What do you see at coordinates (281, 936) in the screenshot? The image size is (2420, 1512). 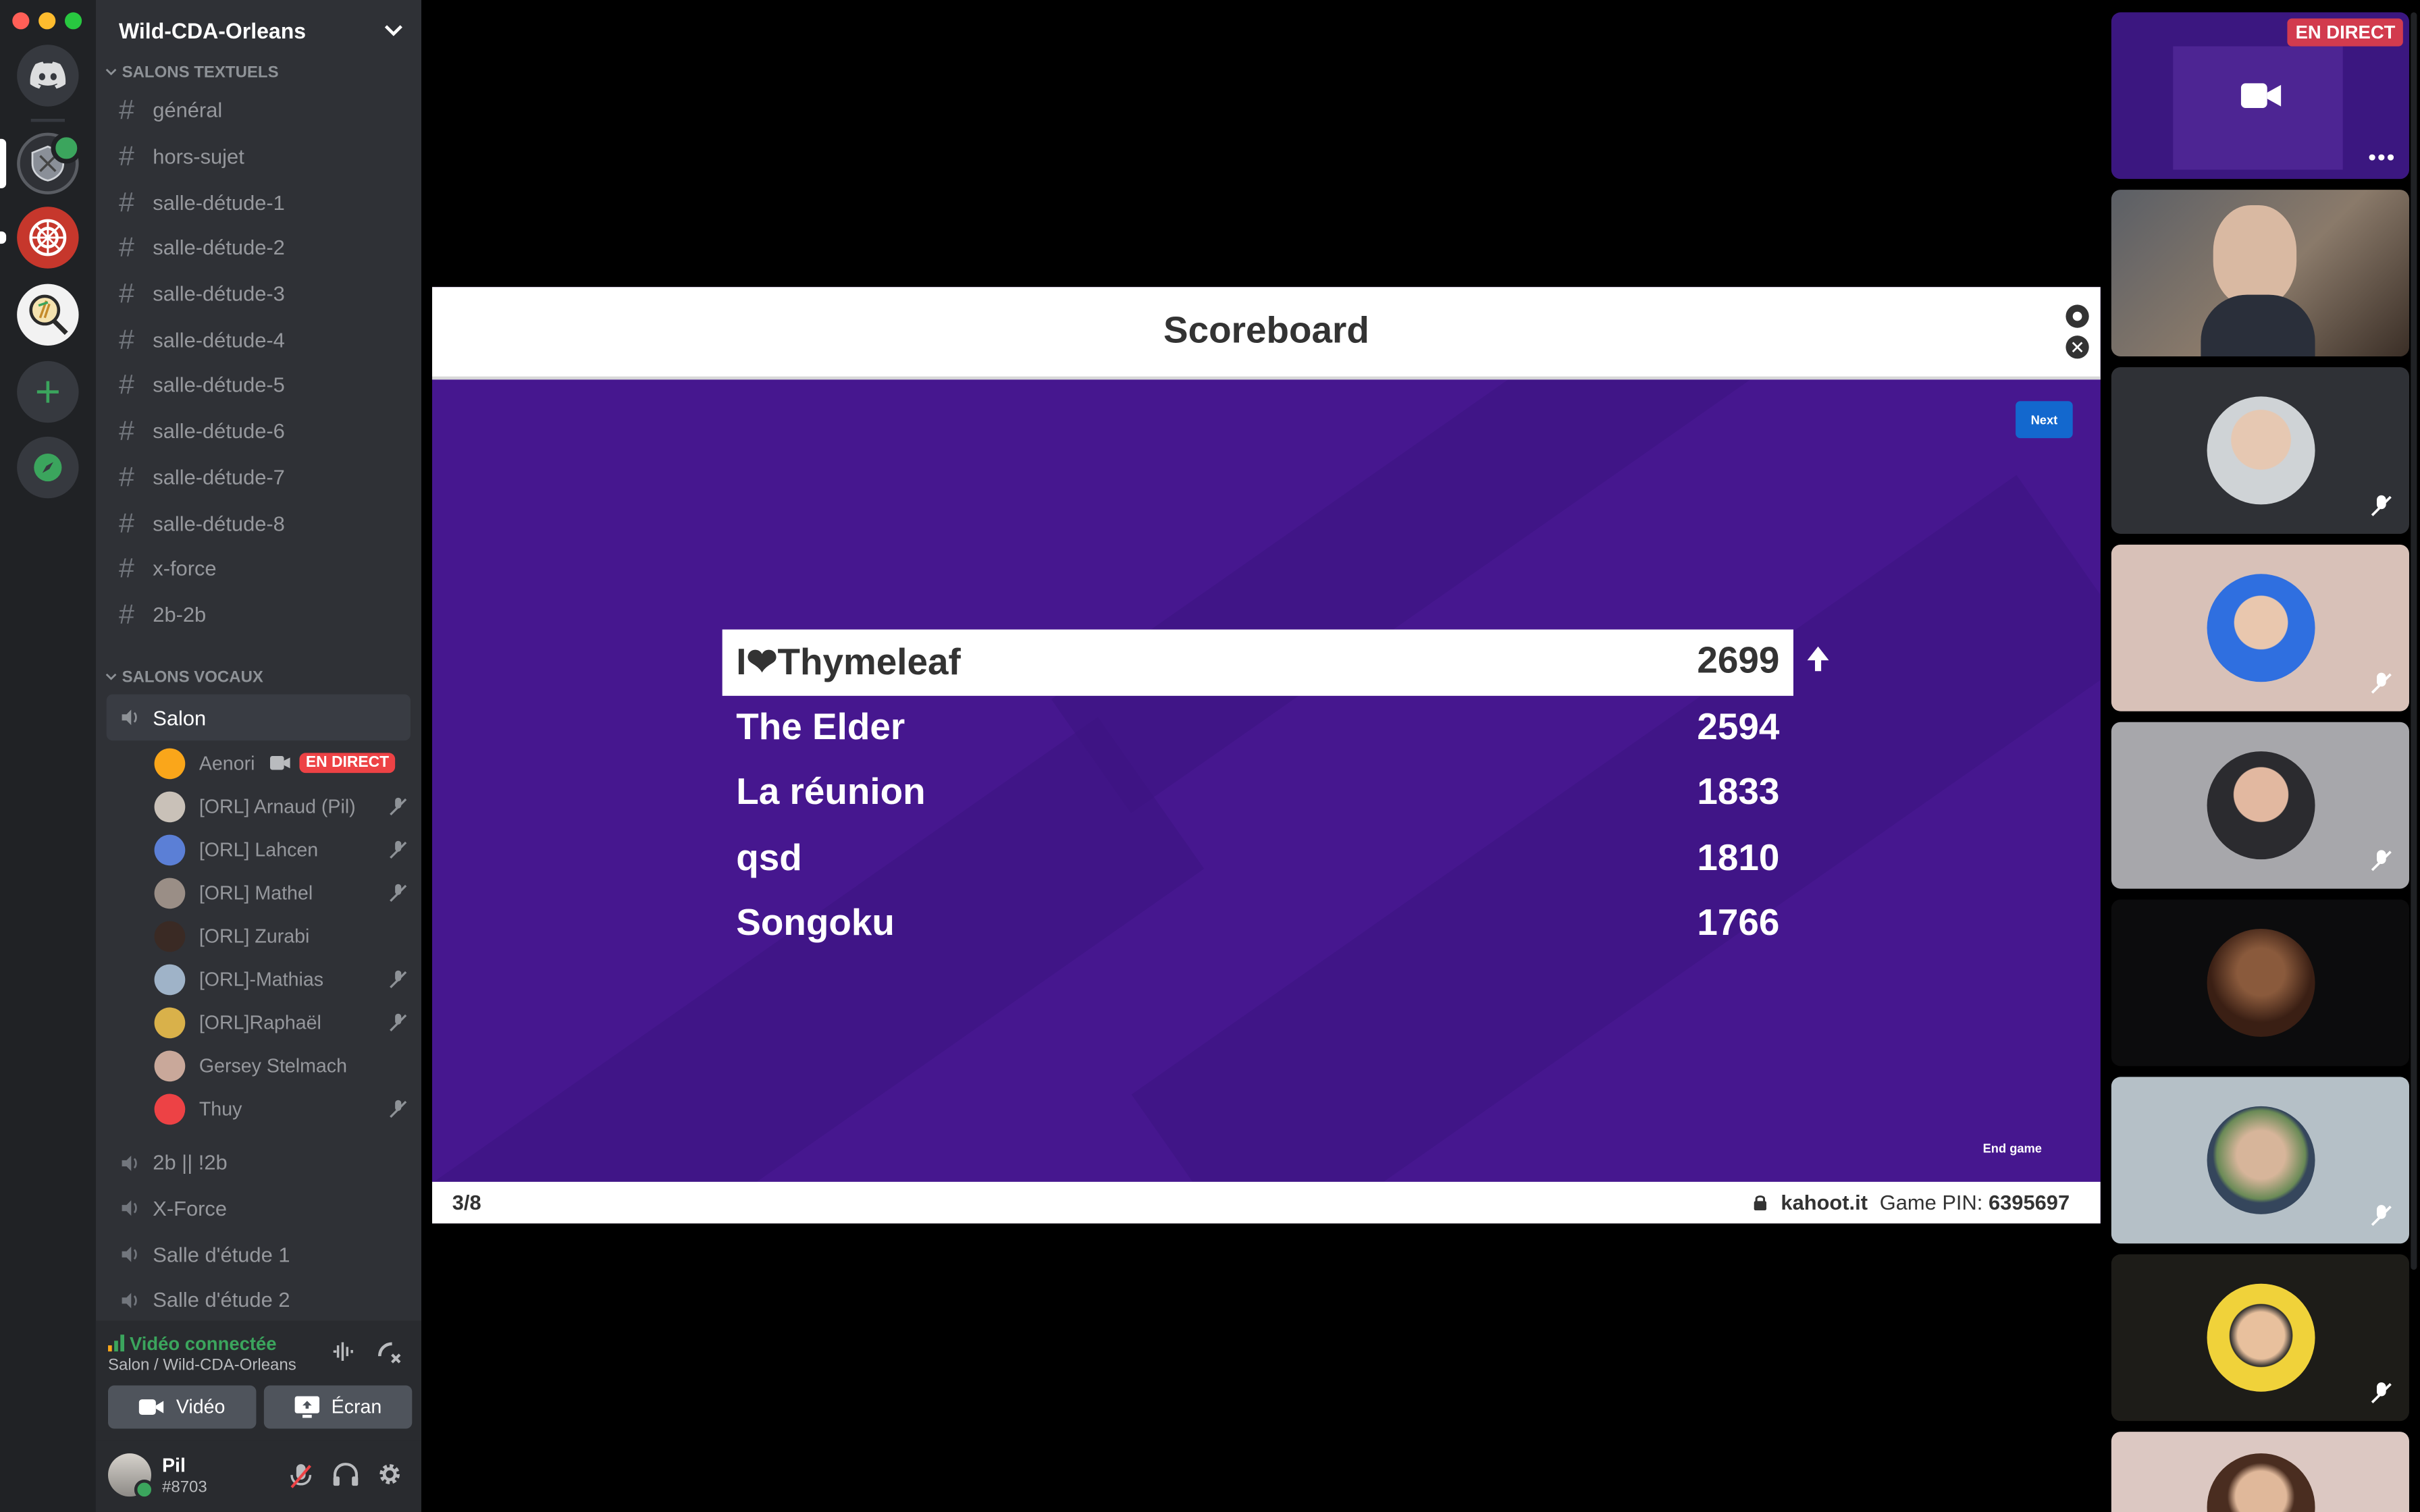 I see `voice-user-item: [ORL] Zurabi` at bounding box center [281, 936].